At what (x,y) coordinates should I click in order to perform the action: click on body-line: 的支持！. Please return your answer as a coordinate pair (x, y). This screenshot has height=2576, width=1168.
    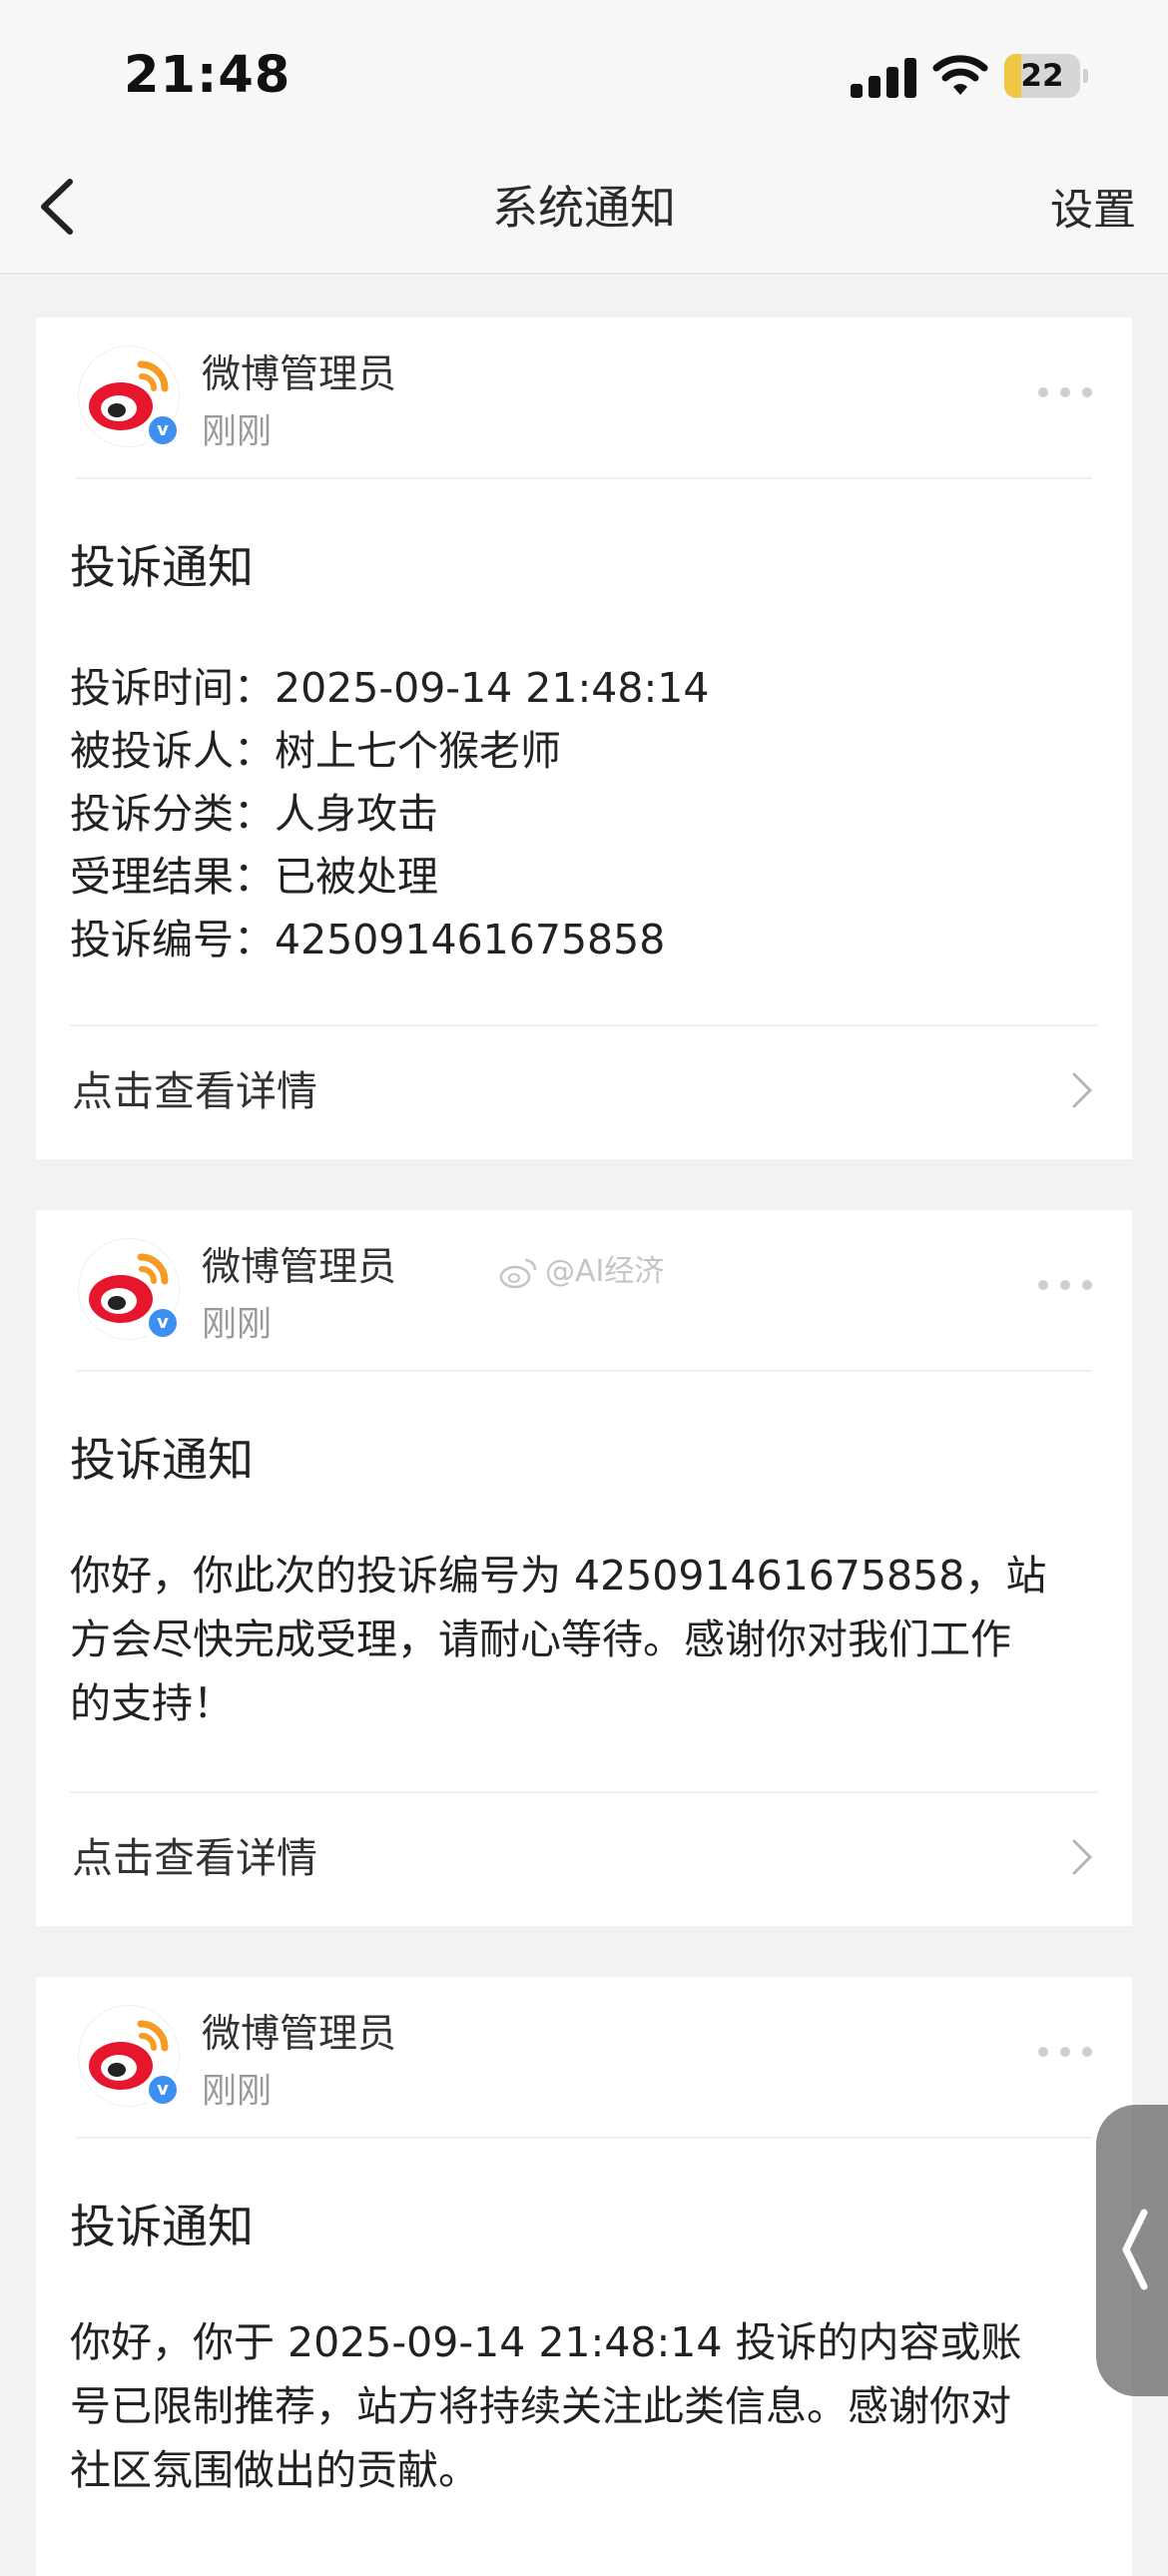
    Looking at the image, I should click on (152, 1703).